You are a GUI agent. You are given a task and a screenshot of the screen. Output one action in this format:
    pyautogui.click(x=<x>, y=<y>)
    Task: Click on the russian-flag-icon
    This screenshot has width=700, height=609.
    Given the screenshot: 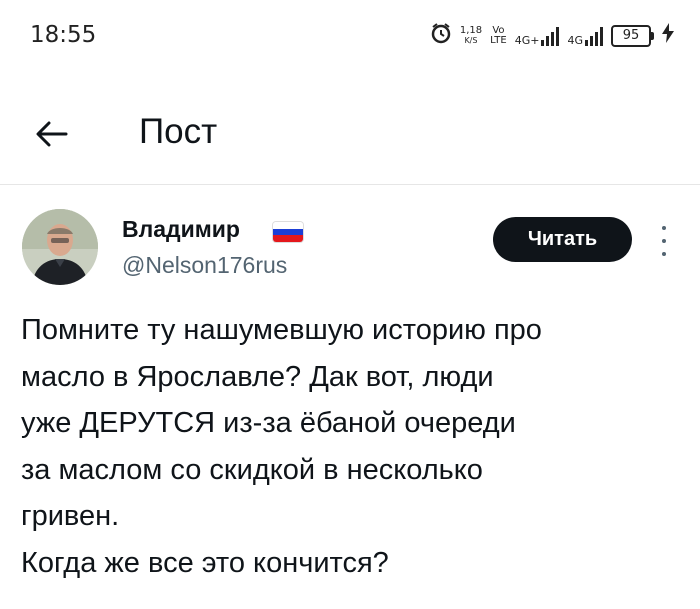 What is the action you would take?
    pyautogui.click(x=288, y=232)
    